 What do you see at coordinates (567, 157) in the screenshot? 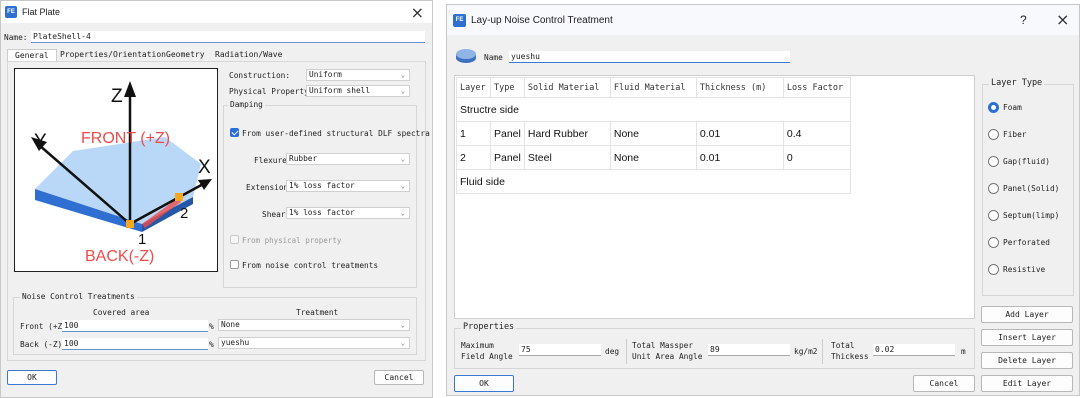
I see `solid-material-cell: Steel` at bounding box center [567, 157].